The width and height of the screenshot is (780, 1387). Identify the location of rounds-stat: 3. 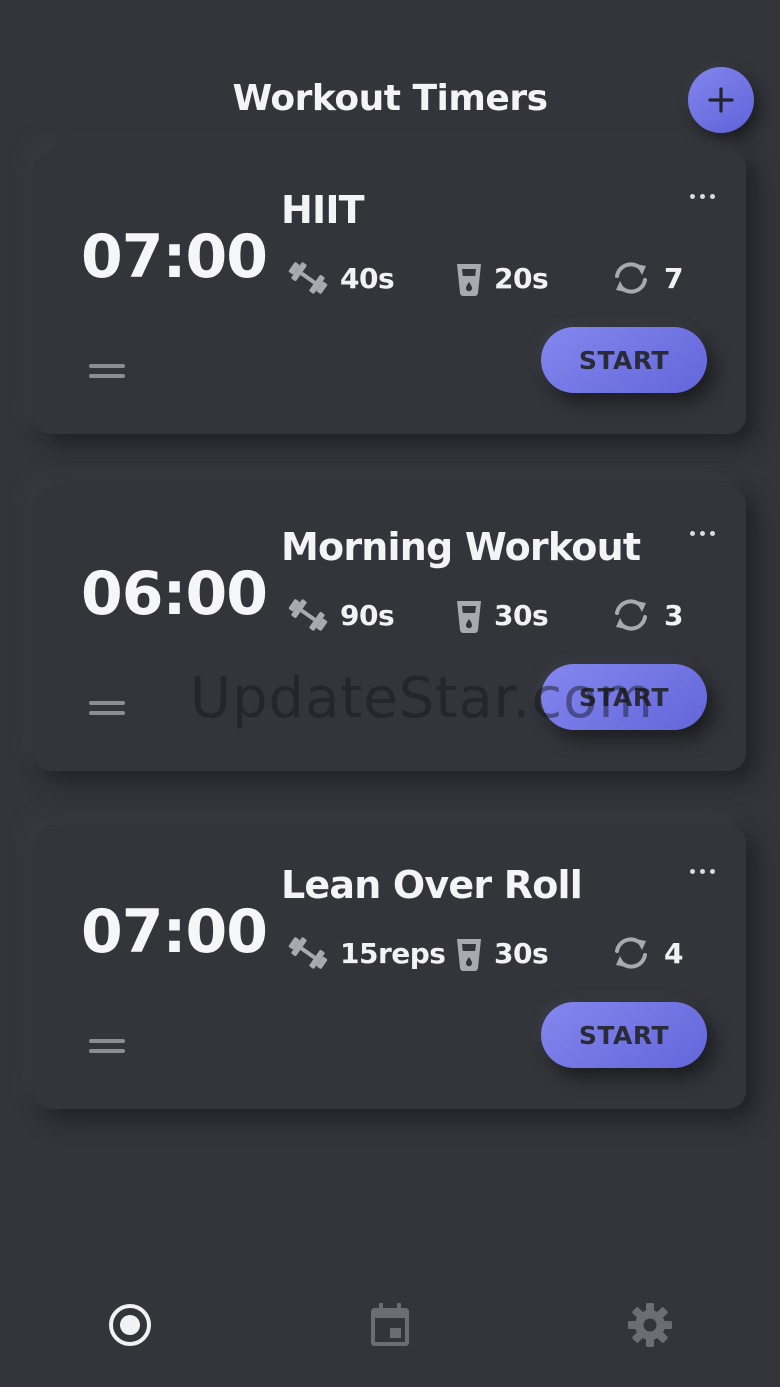
(645, 615).